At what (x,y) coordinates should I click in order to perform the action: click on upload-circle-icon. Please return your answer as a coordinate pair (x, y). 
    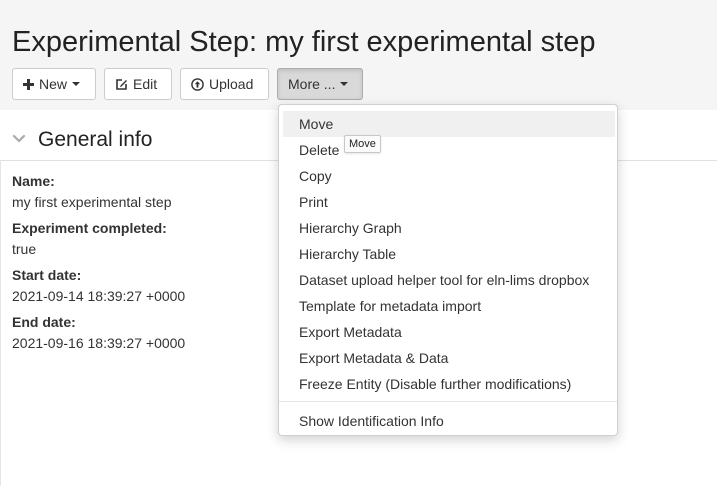
    Looking at the image, I should click on (197, 84).